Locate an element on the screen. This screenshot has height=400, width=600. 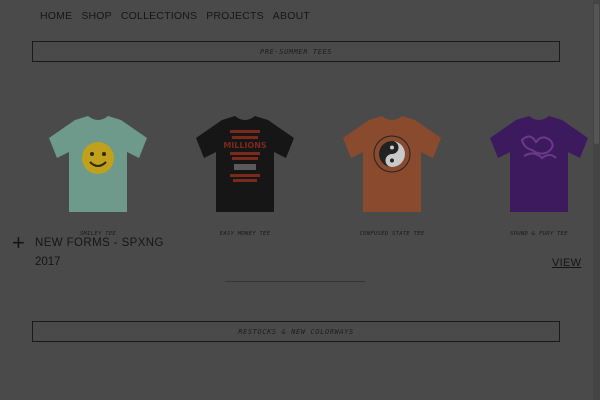
nav-item-shop: SHOP is located at coordinates (96, 16).